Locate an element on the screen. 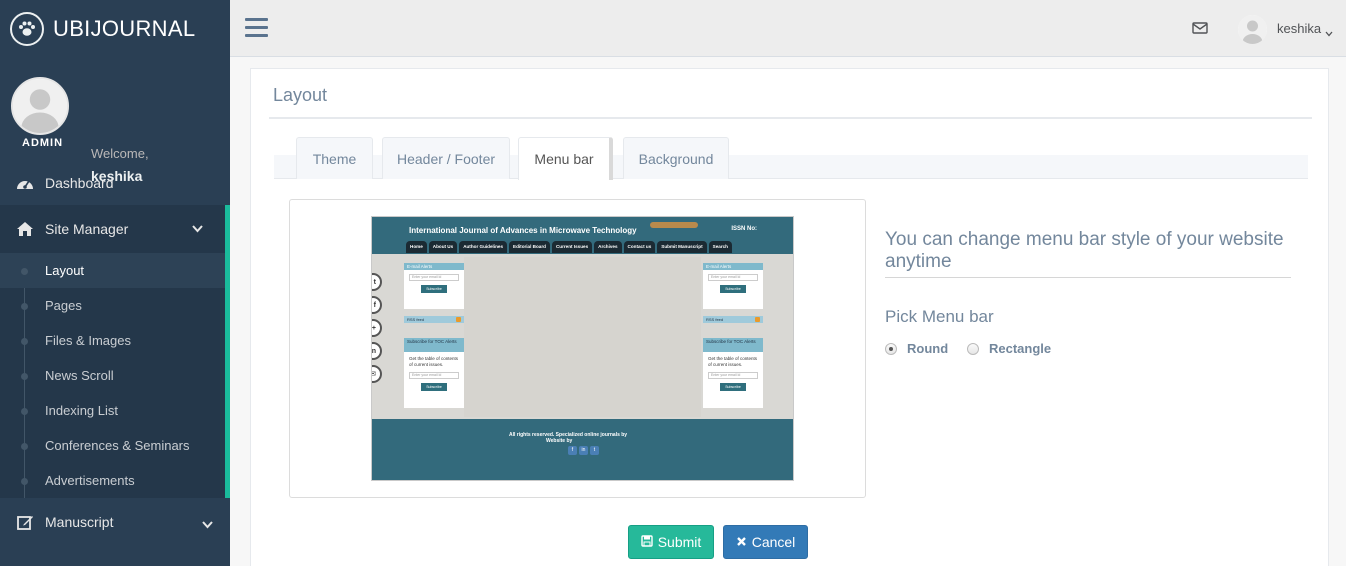  sidebar-item-label: Manuscript is located at coordinates (79, 522).